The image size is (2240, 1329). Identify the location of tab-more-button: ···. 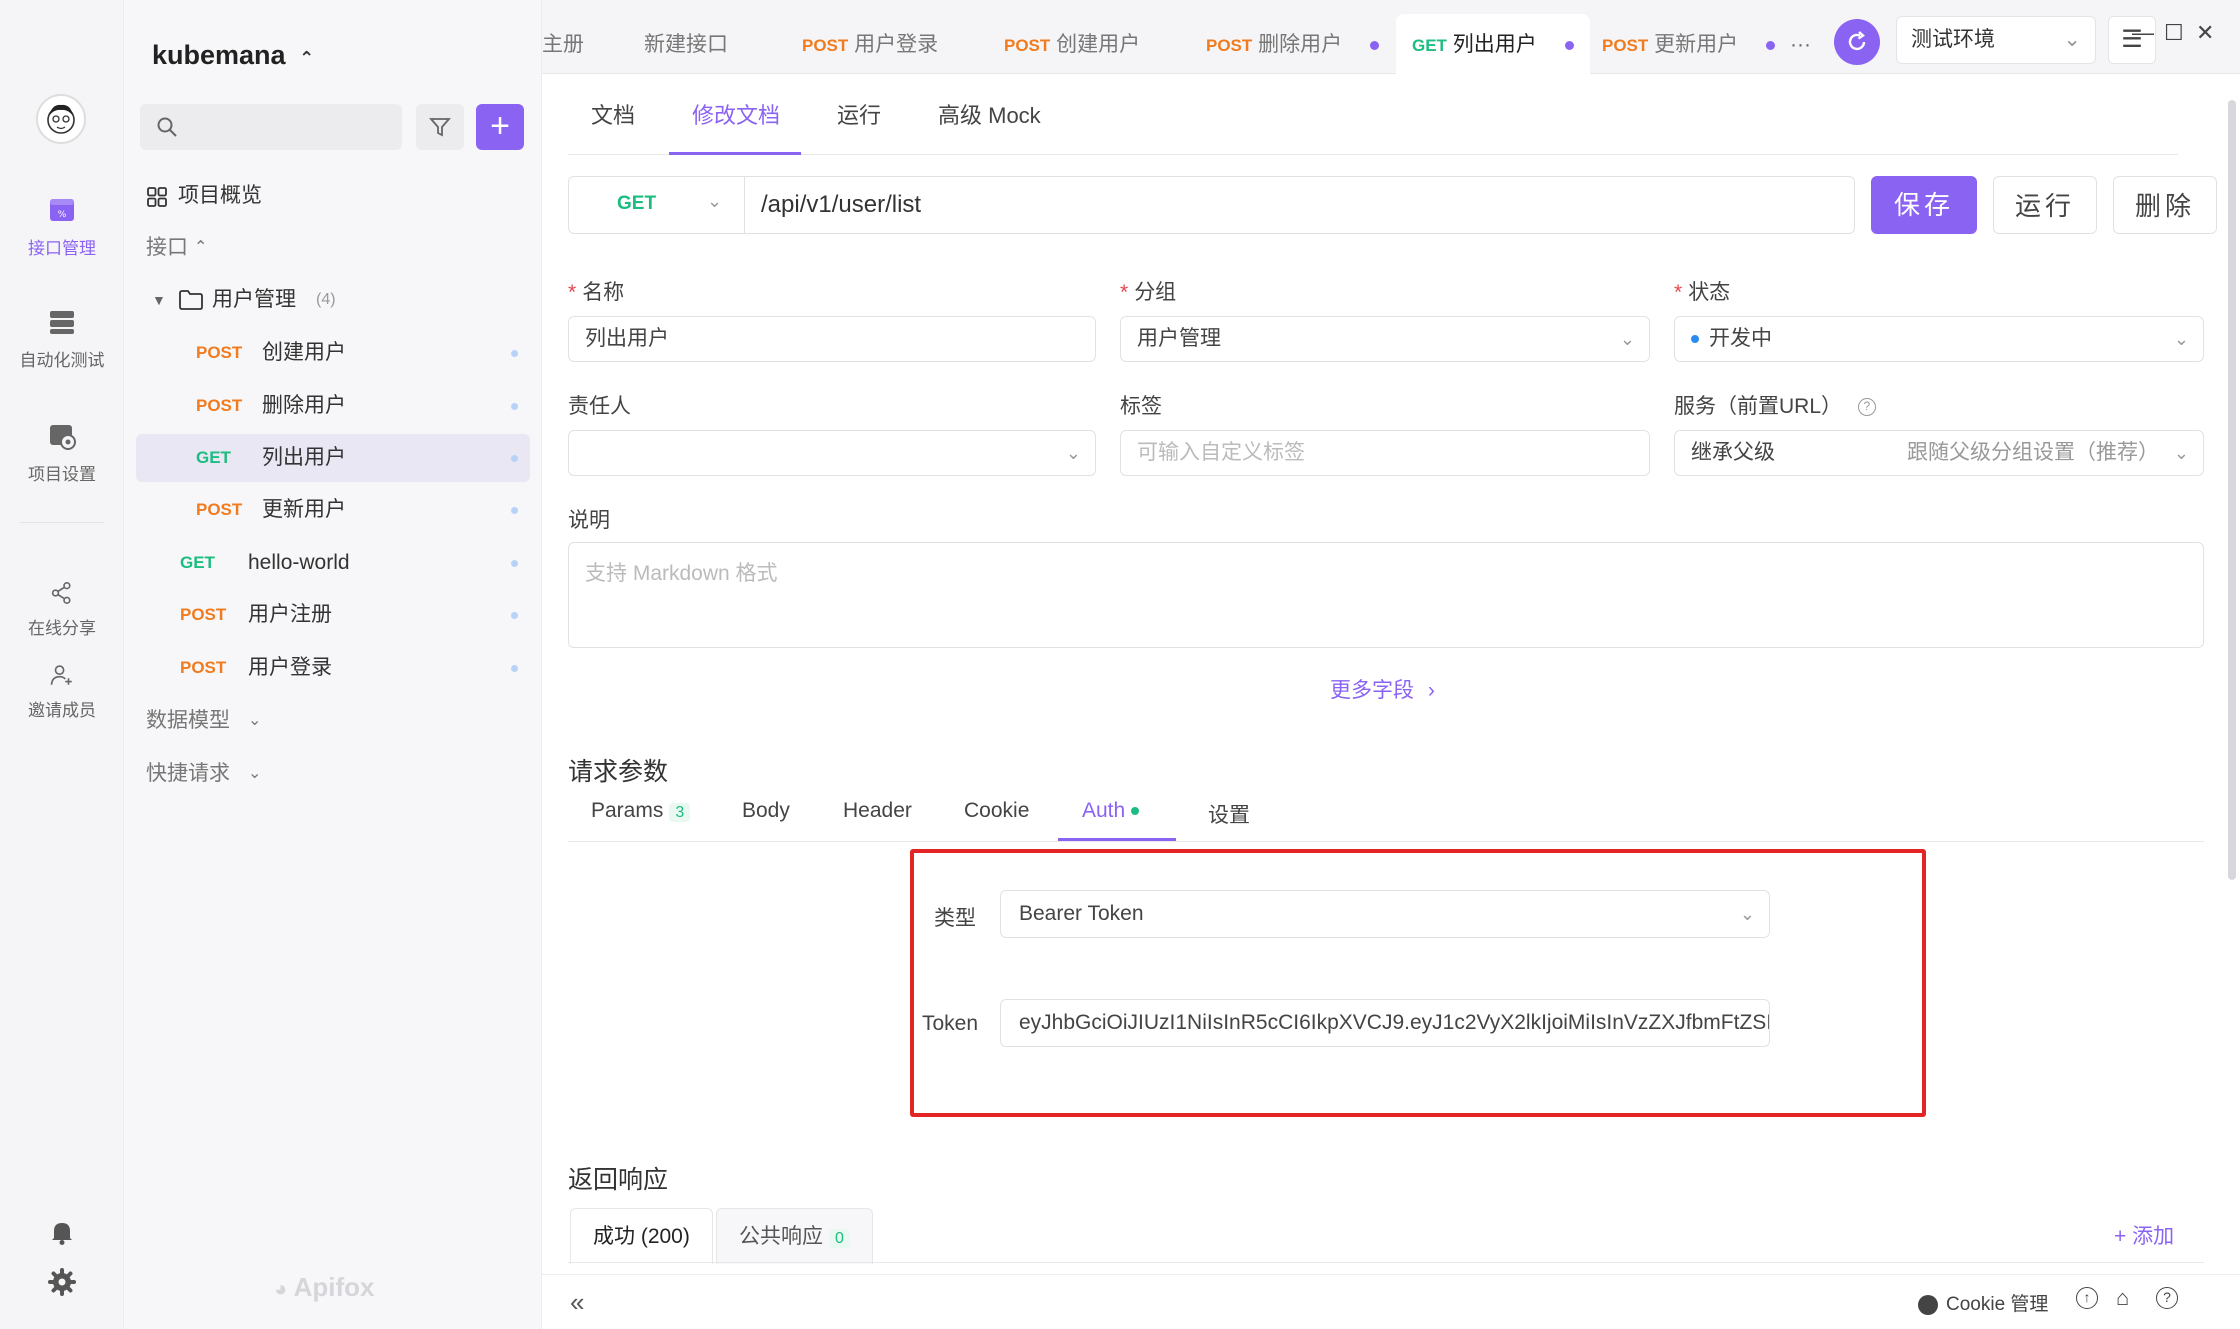
(1800, 37).